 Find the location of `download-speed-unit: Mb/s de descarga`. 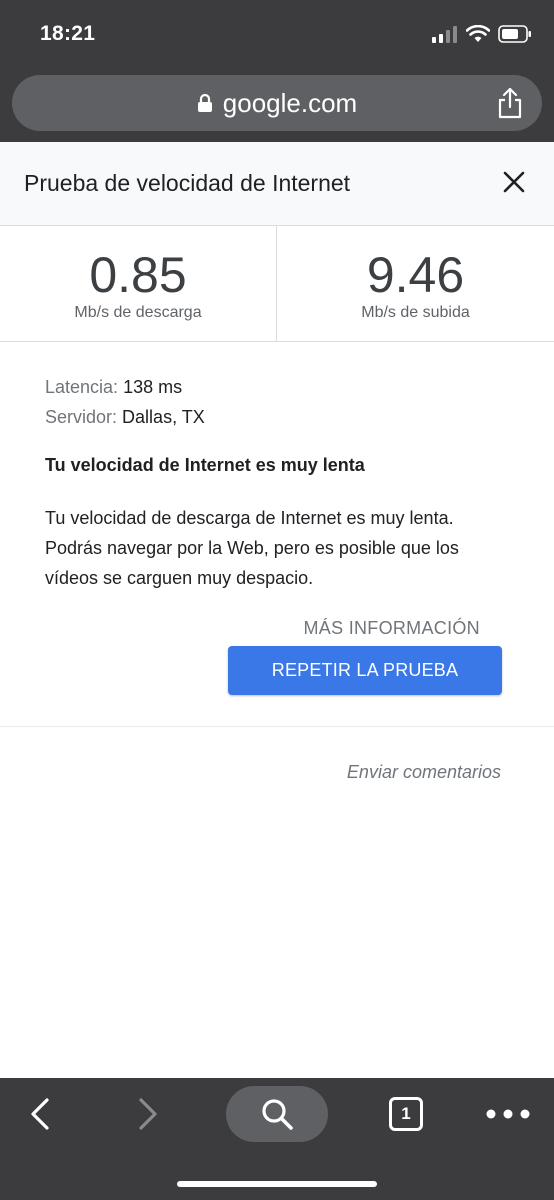

download-speed-unit: Mb/s de descarga is located at coordinates (138, 312).